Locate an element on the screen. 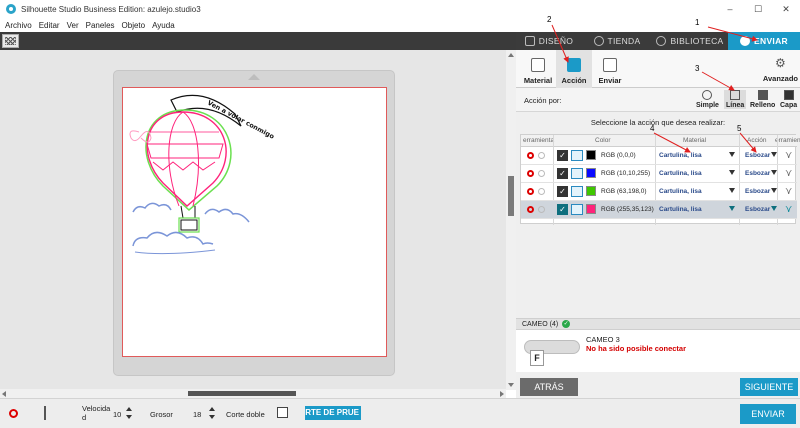  action-by-label: Acción por: is located at coordinates (543, 100).